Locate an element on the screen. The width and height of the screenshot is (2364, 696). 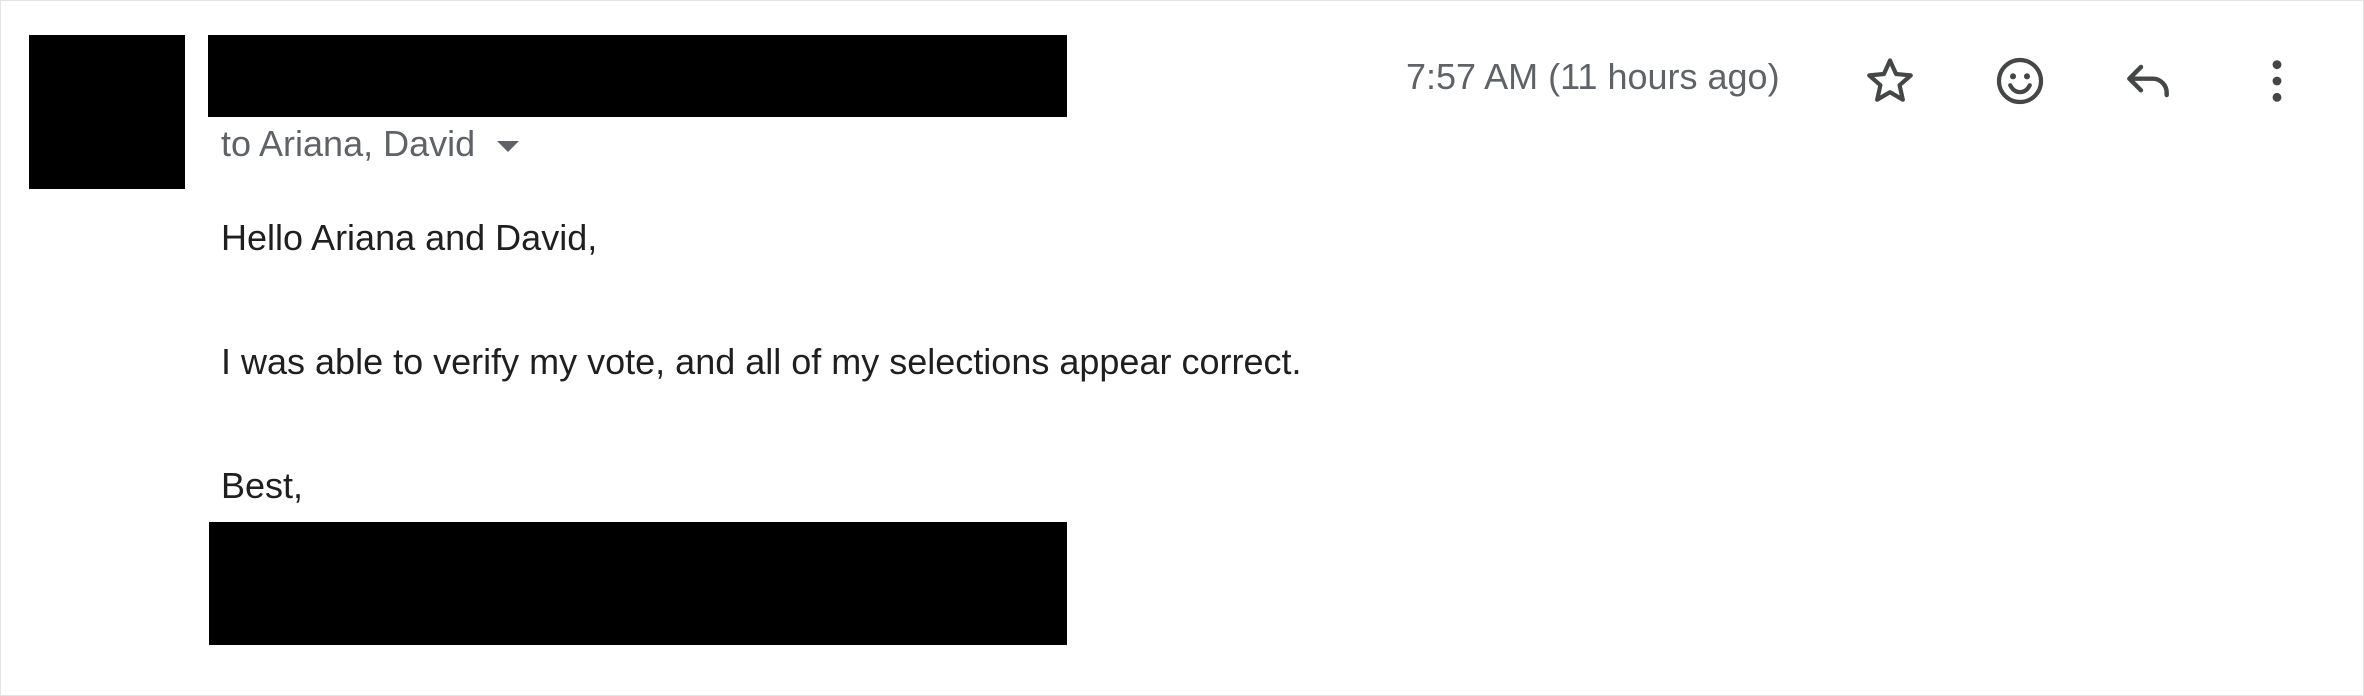
signature-redacted is located at coordinates (638, 583).